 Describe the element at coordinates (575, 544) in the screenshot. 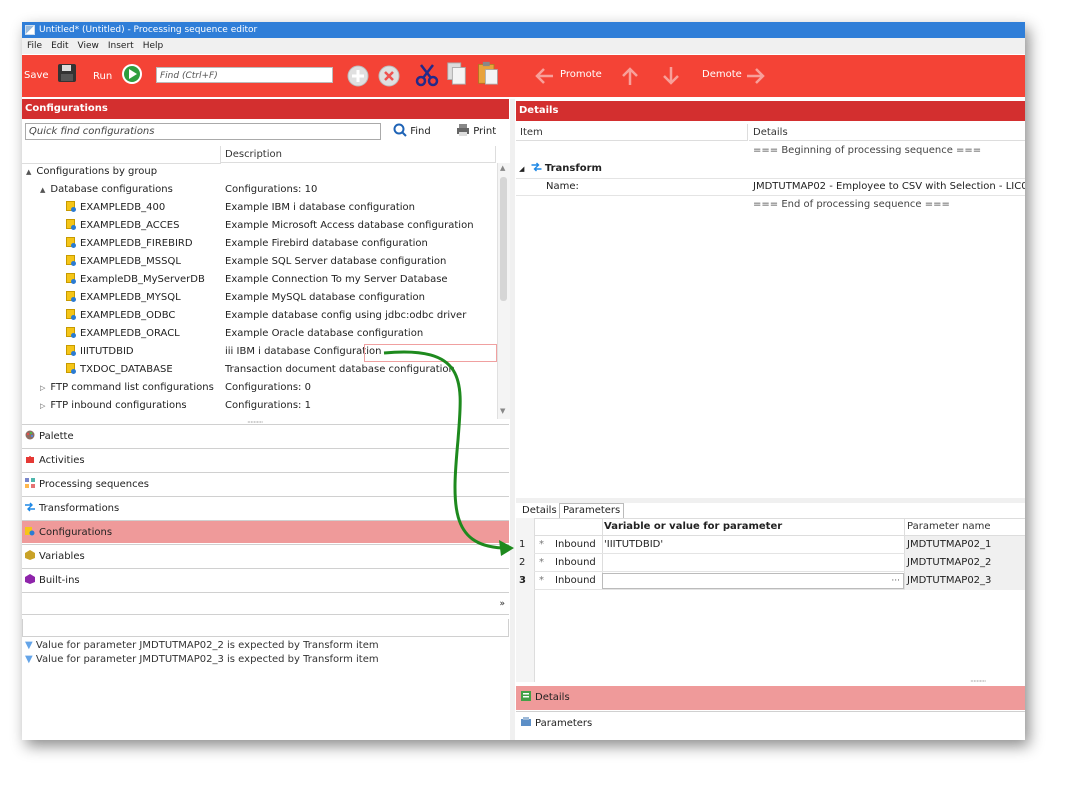

I see `direction-cell: Inbound` at that location.